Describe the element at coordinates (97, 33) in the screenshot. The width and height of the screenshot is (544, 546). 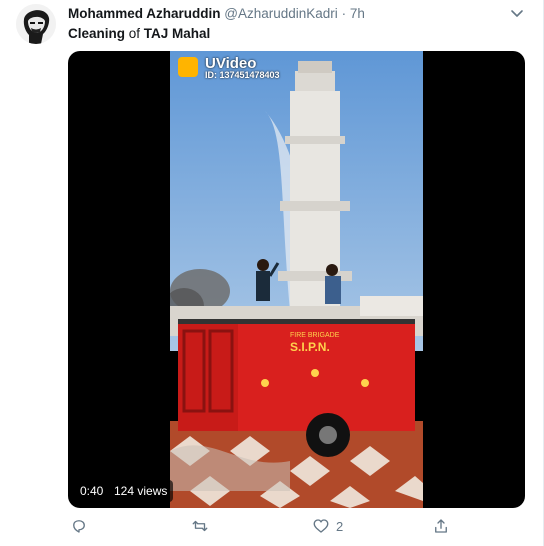
I see `tweet-text-part: Cleaning` at that location.